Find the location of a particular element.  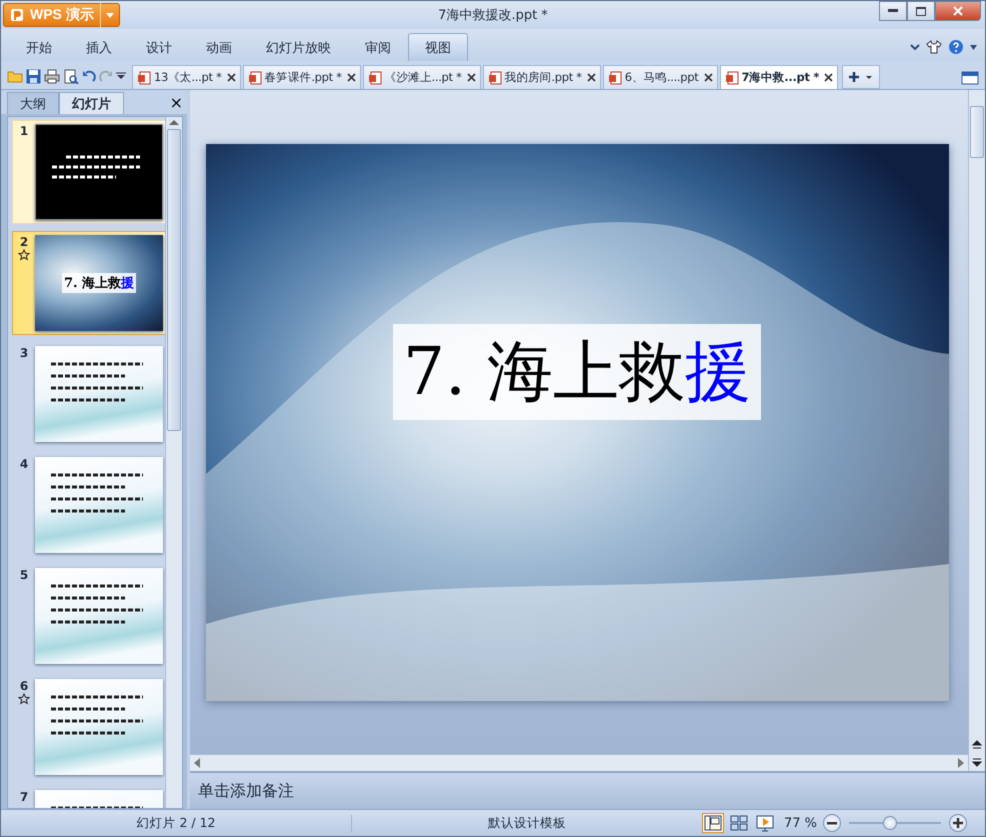

minimize-button is located at coordinates (893, 11).